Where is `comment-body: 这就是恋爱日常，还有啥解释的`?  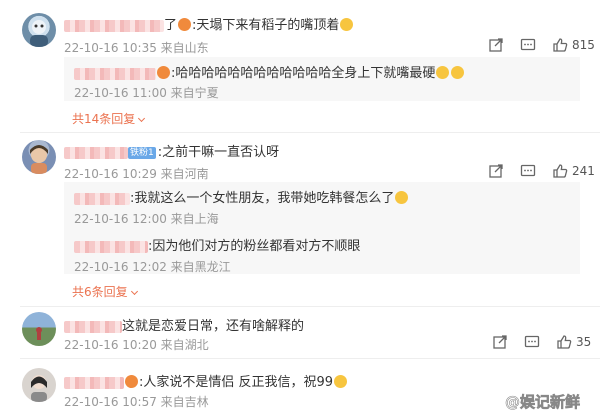 comment-body: 这就是恋爱日常，还有啥解释的 is located at coordinates (213, 326).